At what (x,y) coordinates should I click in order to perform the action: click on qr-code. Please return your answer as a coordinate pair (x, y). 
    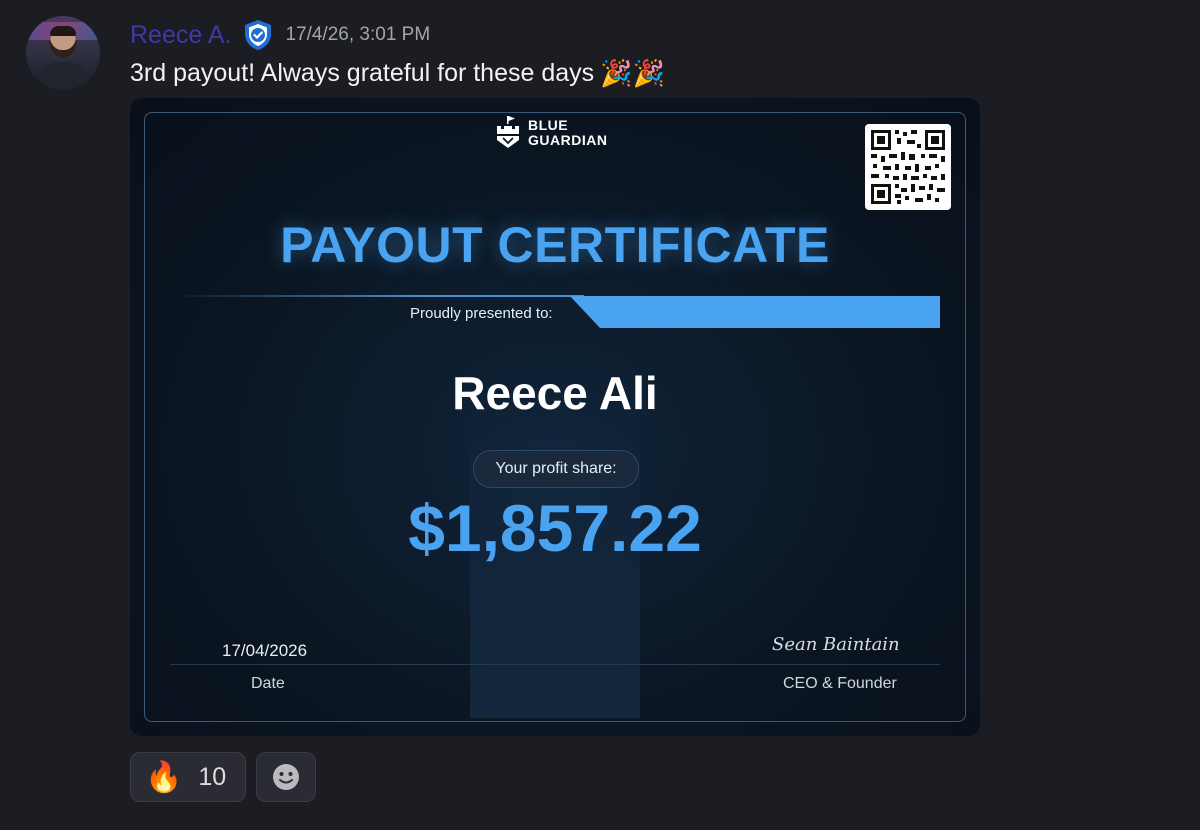
    Looking at the image, I should click on (908, 167).